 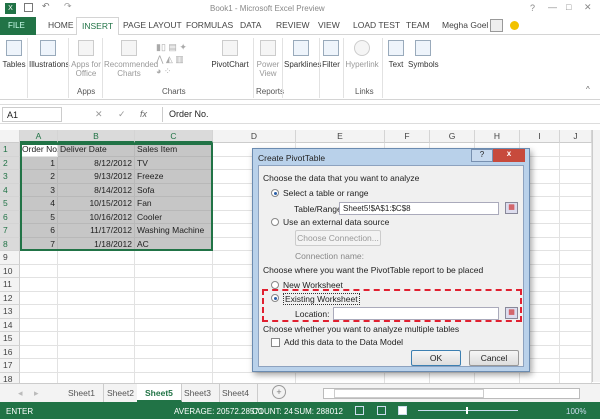 I want to click on avatar, so click(x=496, y=25).